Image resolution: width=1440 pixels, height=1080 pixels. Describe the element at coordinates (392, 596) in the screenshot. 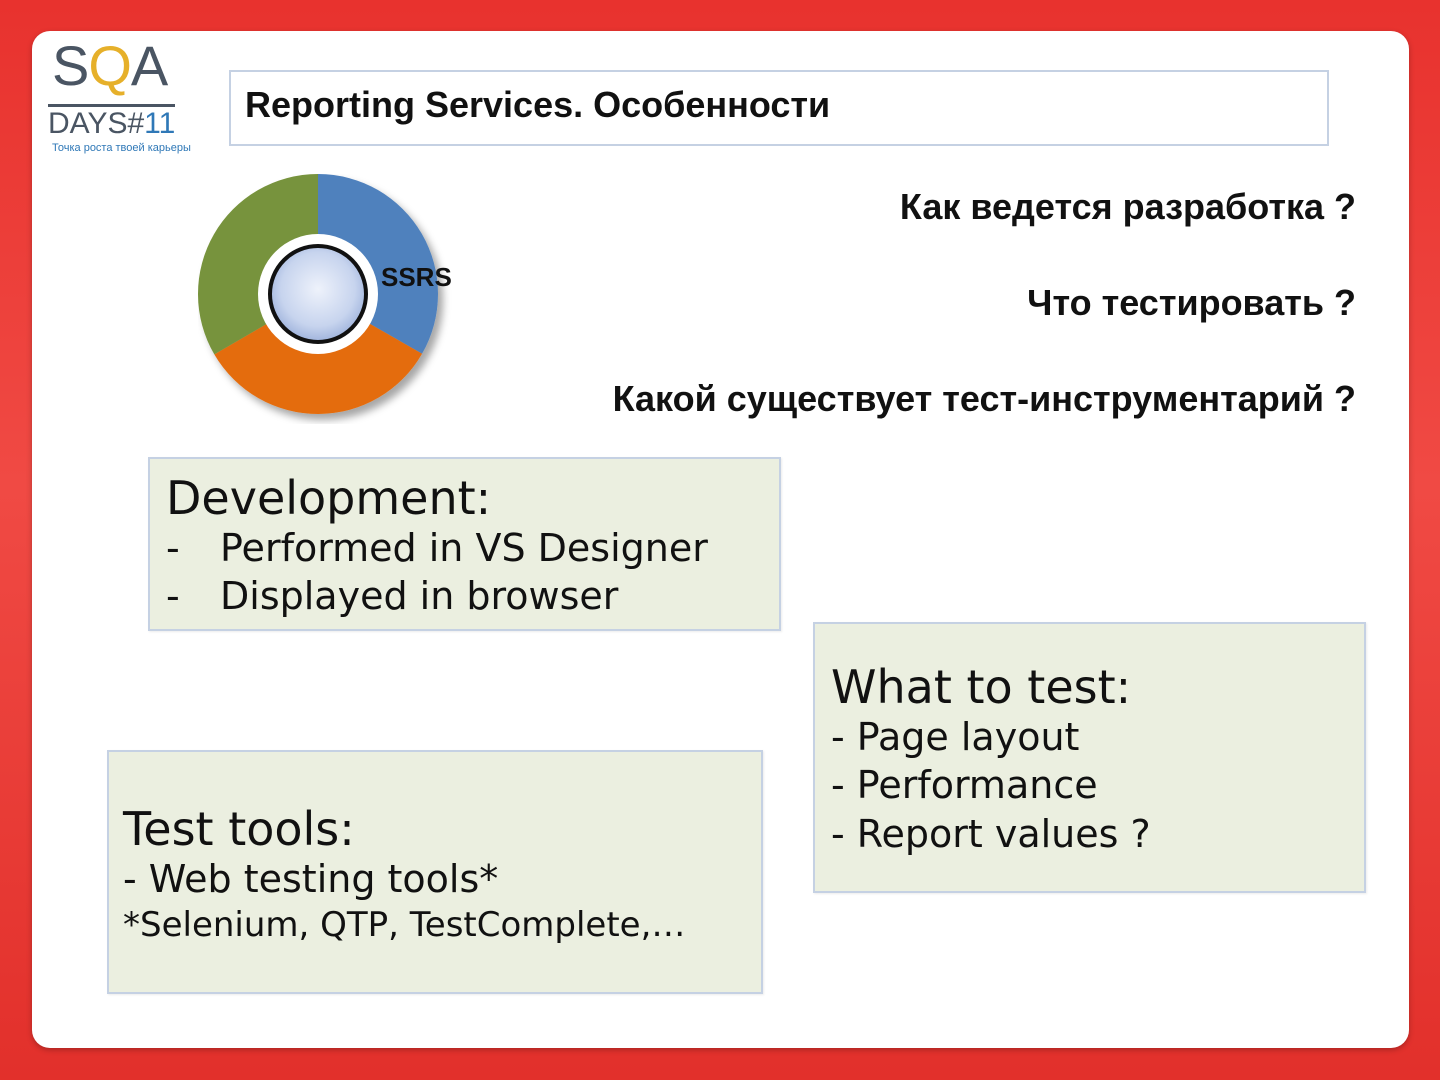

I see `development-item: - Displayed in browser` at that location.